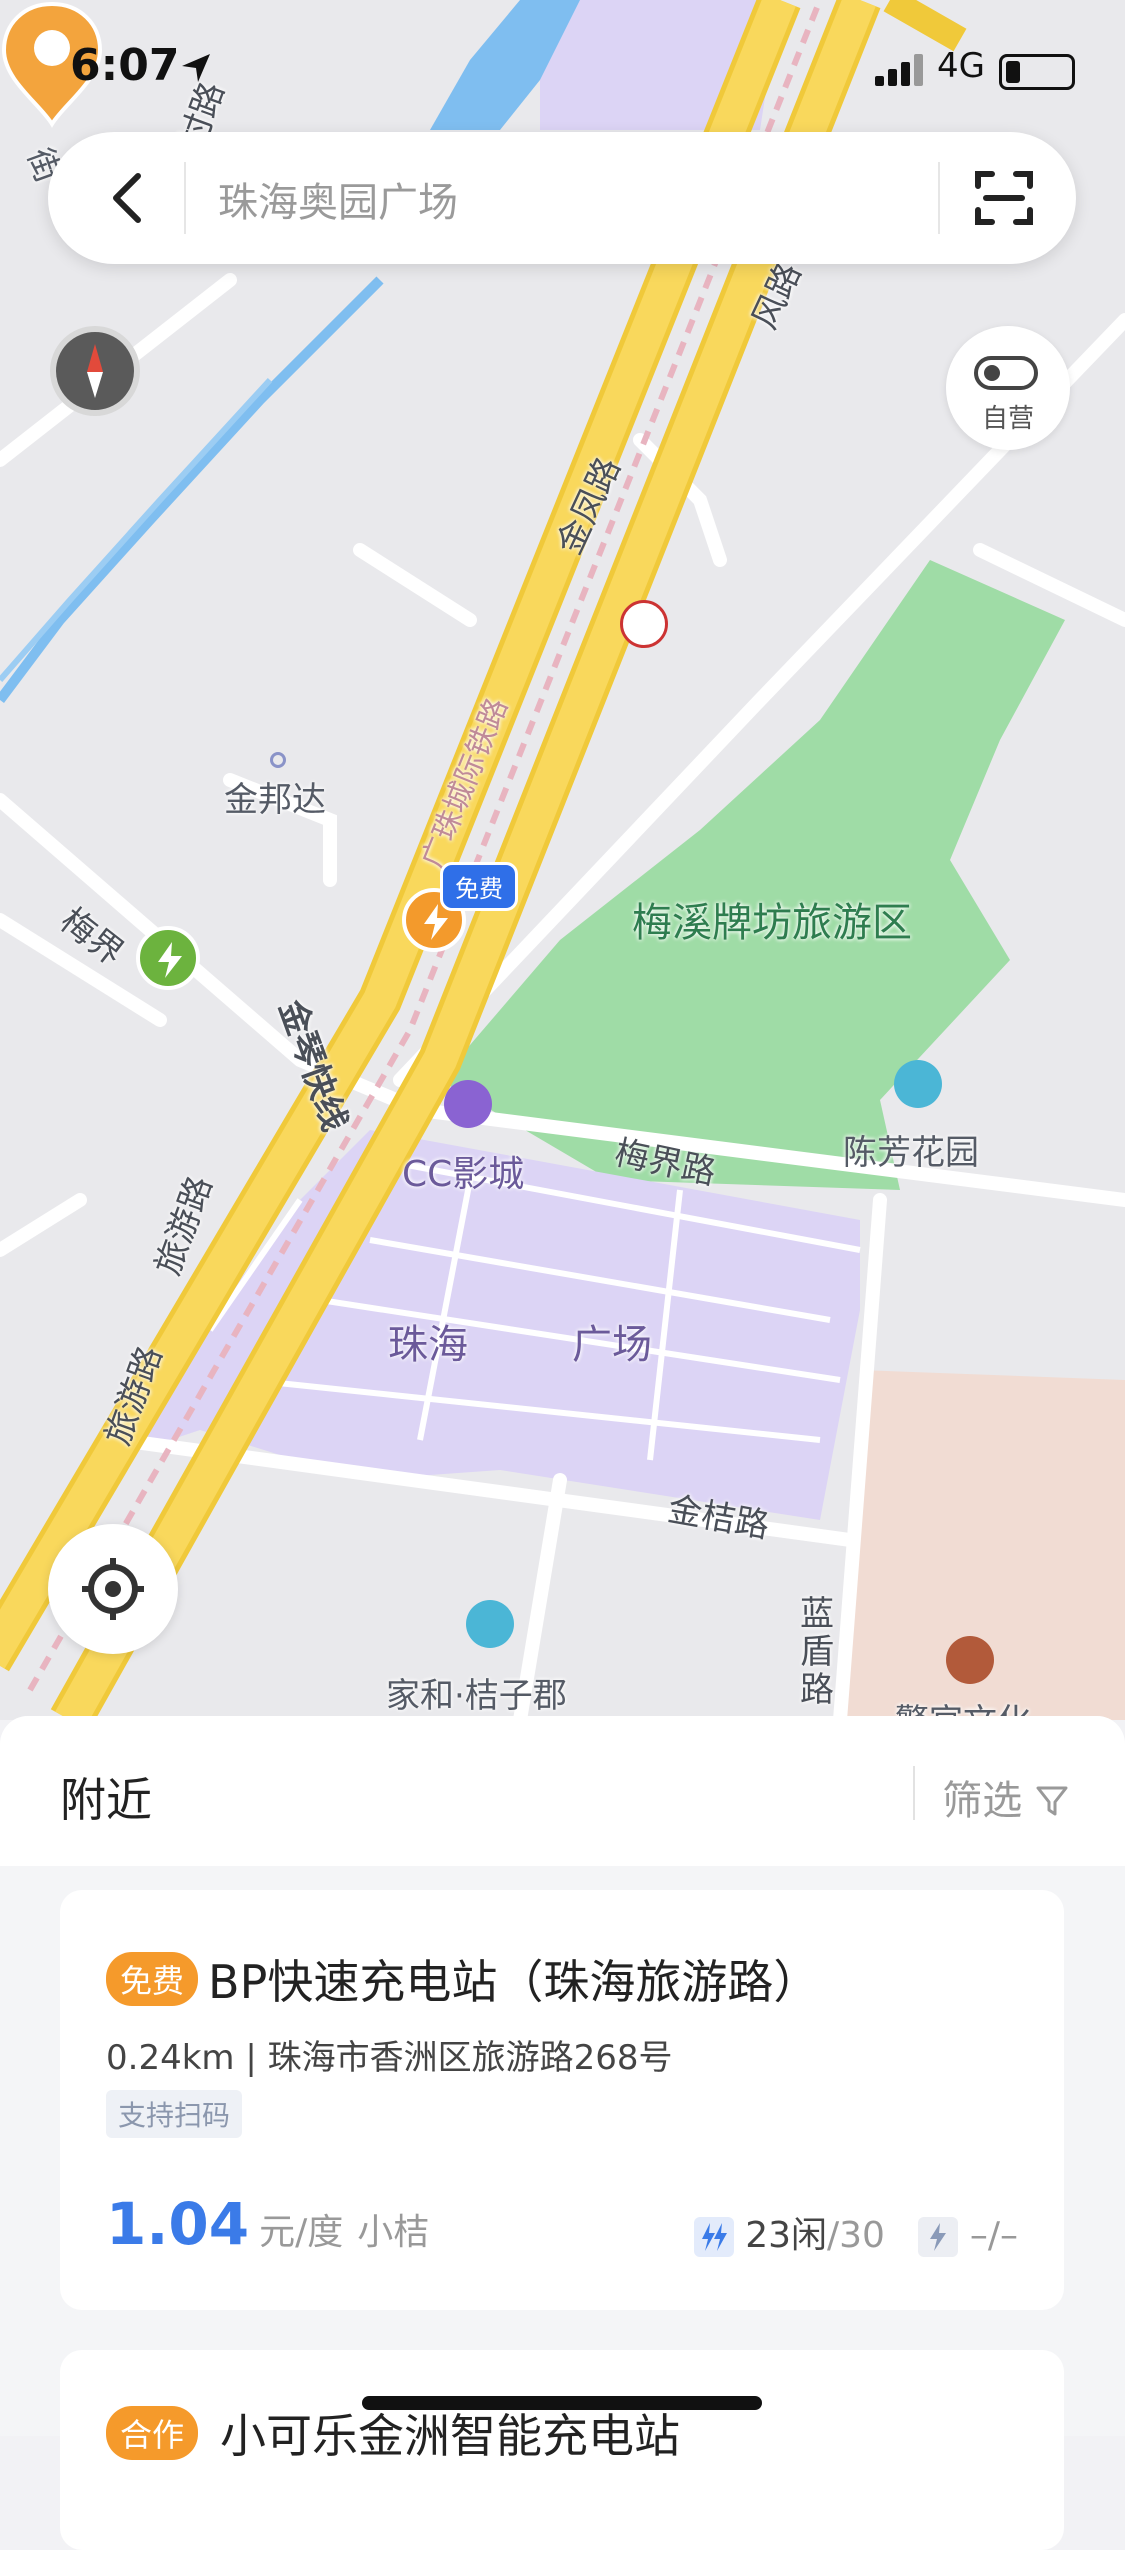 Image resolution: width=1125 pixels, height=2550 pixels. What do you see at coordinates (1007, 419) in the screenshot?
I see `toggle-label: 自营` at bounding box center [1007, 419].